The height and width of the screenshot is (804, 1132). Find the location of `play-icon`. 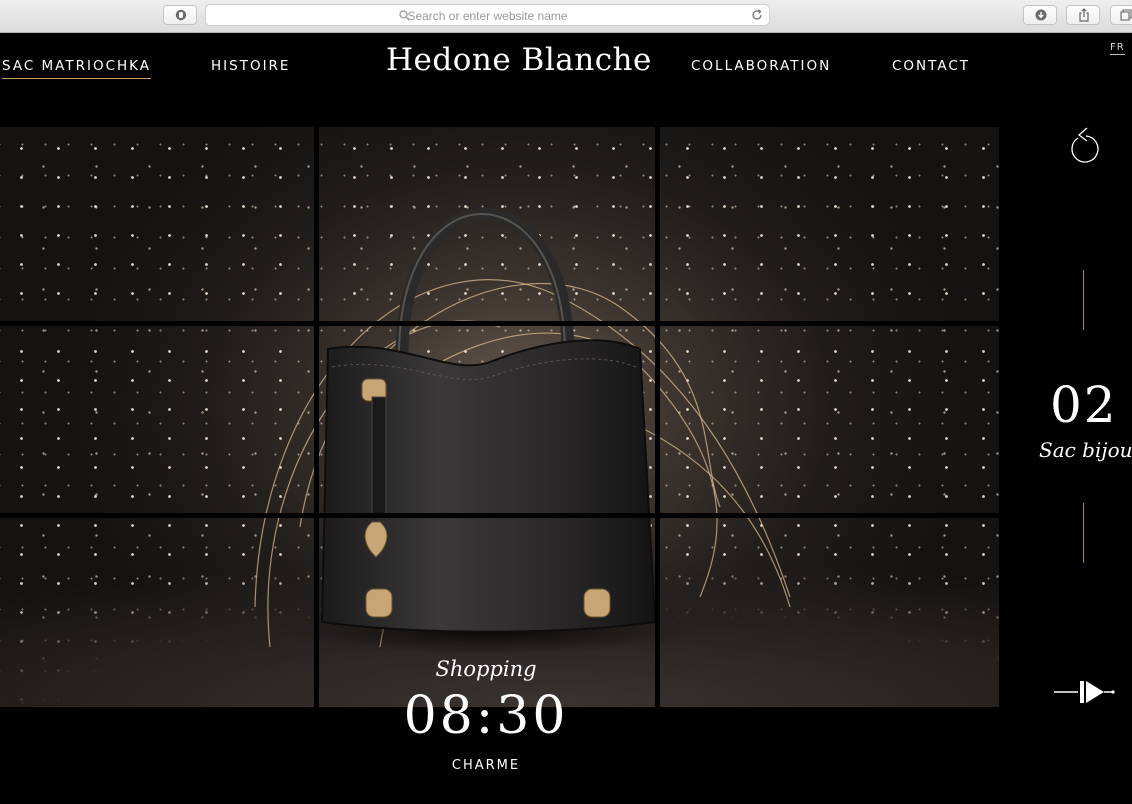

play-icon is located at coordinates (1084, 692).